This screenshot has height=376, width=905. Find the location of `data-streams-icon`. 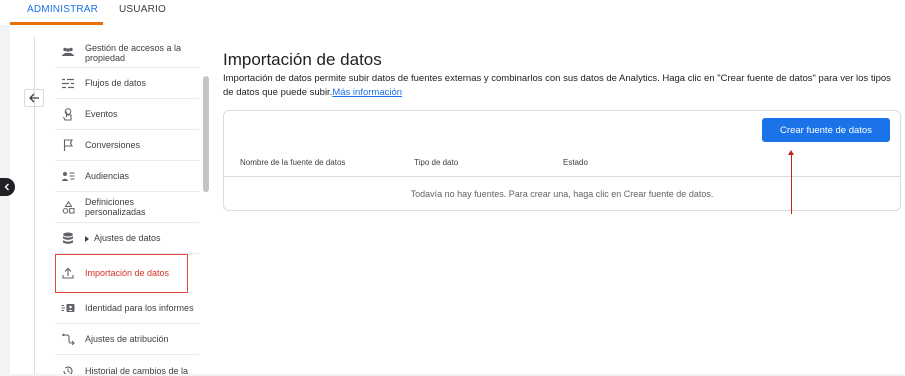

data-streams-icon is located at coordinates (68, 83).